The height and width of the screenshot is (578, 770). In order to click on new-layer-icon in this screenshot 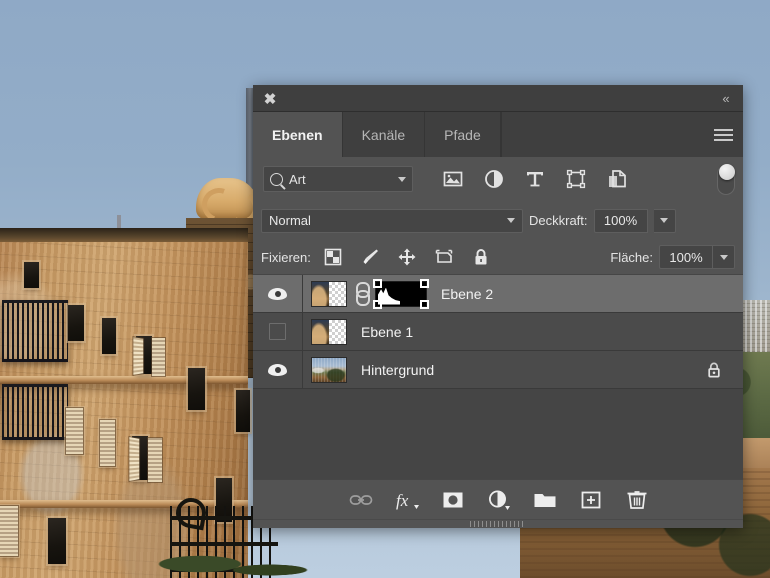, I will do `click(590, 500)`.